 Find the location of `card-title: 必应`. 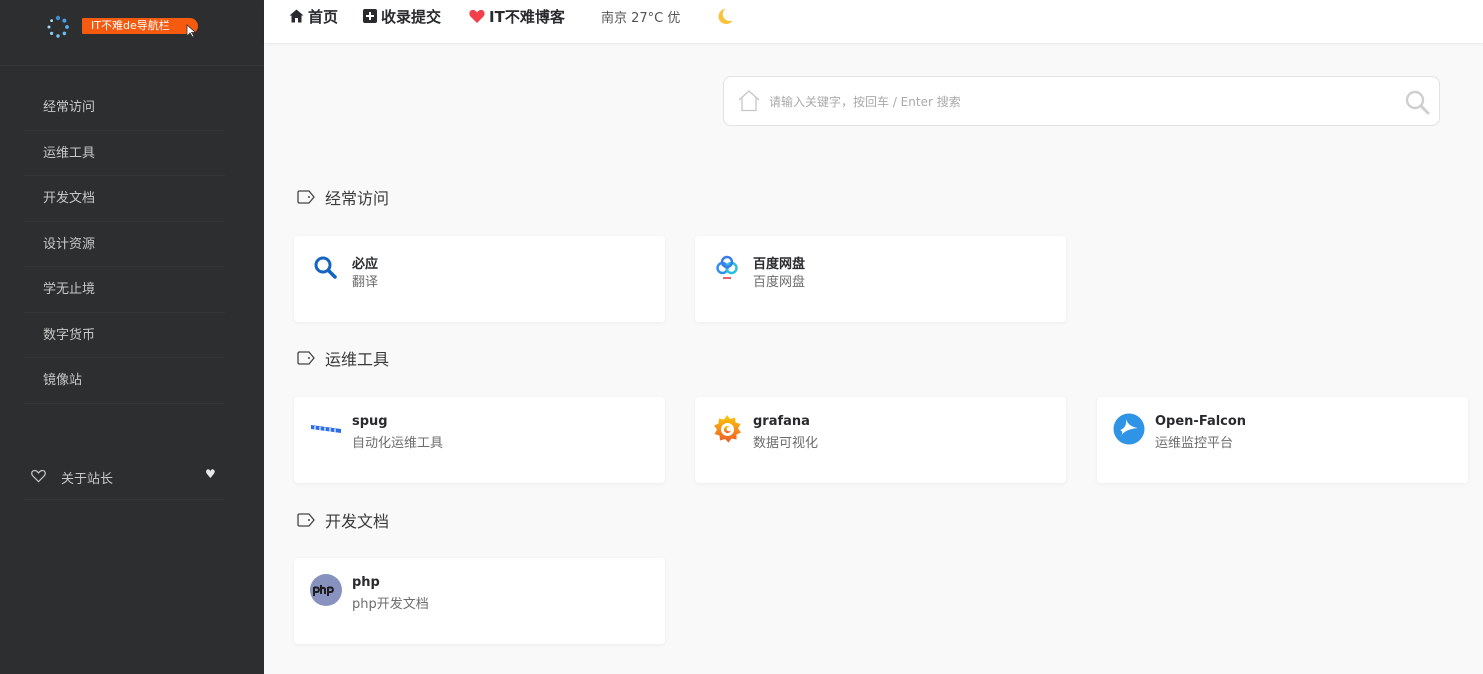

card-title: 必应 is located at coordinates (365, 264).